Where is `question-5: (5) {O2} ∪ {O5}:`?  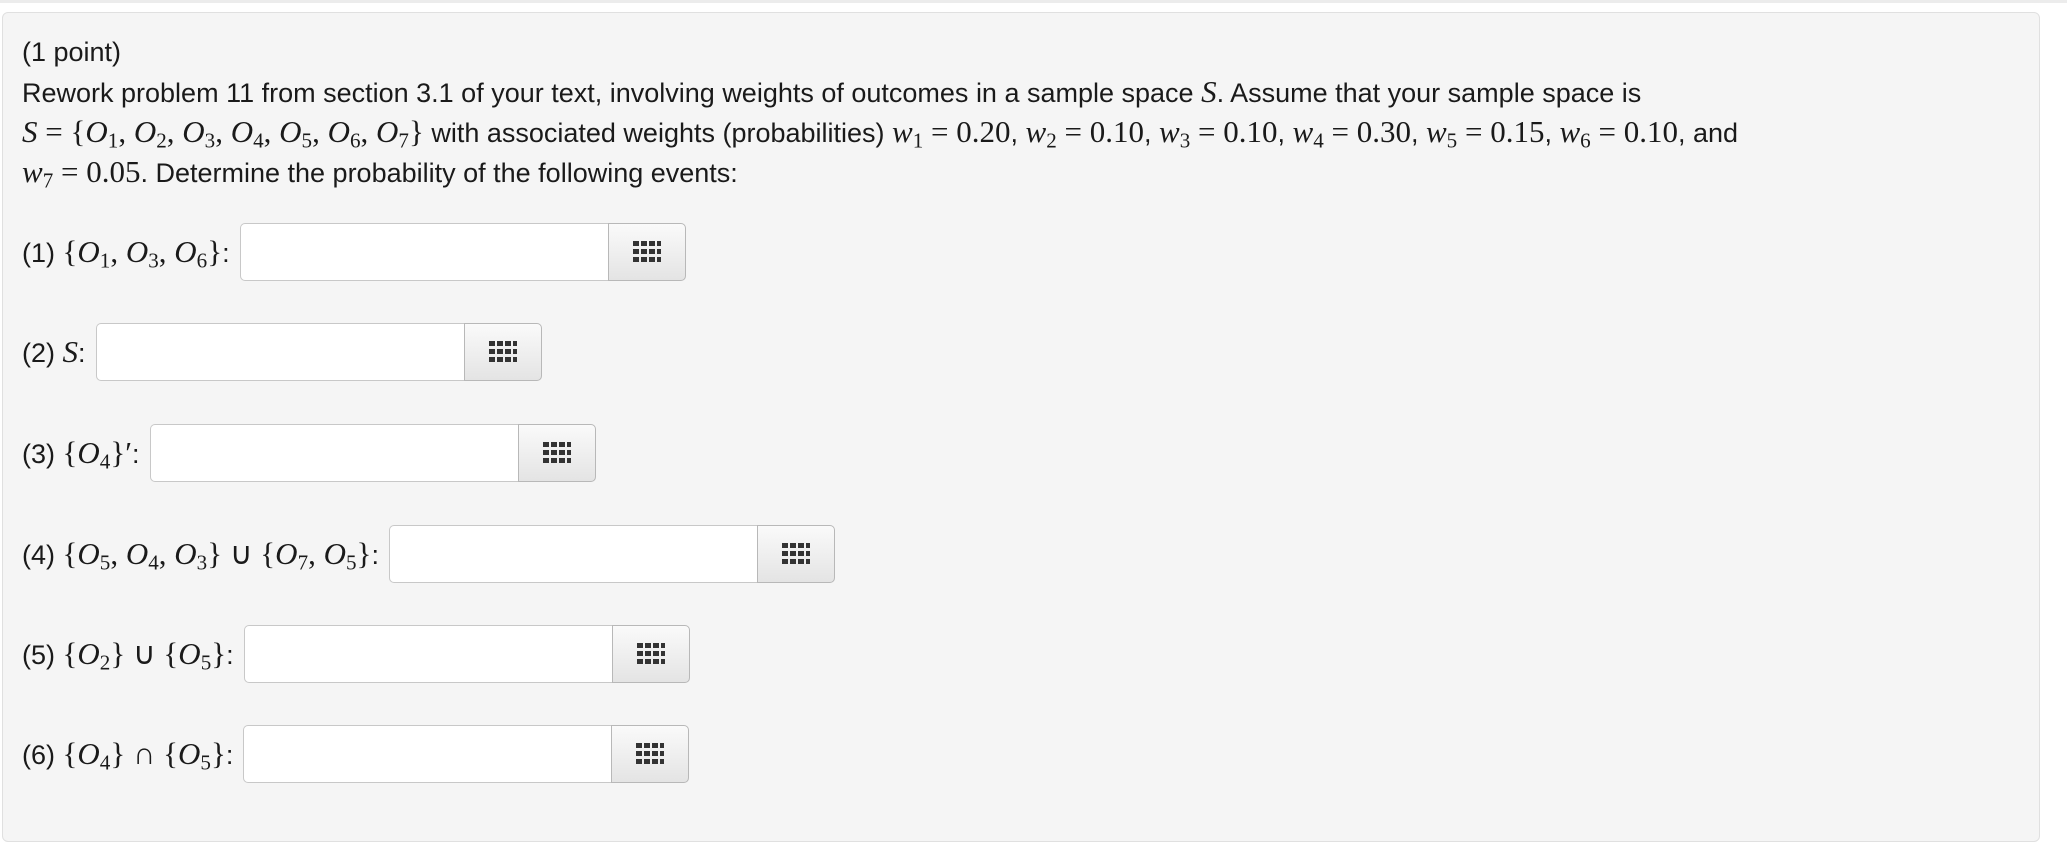 question-5: (5) {O2} ∪ {O5}: is located at coordinates (356, 654).